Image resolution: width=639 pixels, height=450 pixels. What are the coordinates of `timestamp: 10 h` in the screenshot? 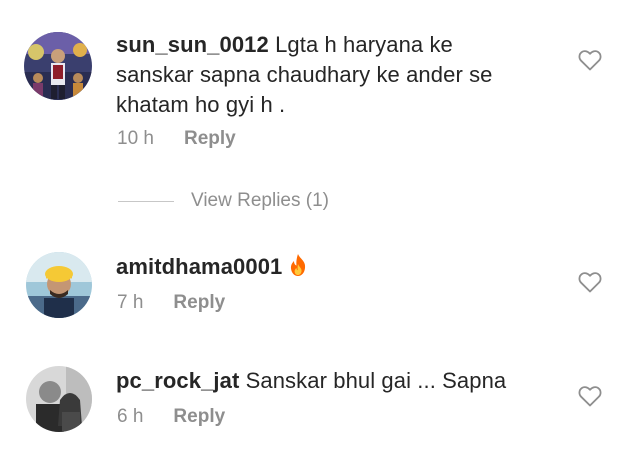 It's located at (135, 138).